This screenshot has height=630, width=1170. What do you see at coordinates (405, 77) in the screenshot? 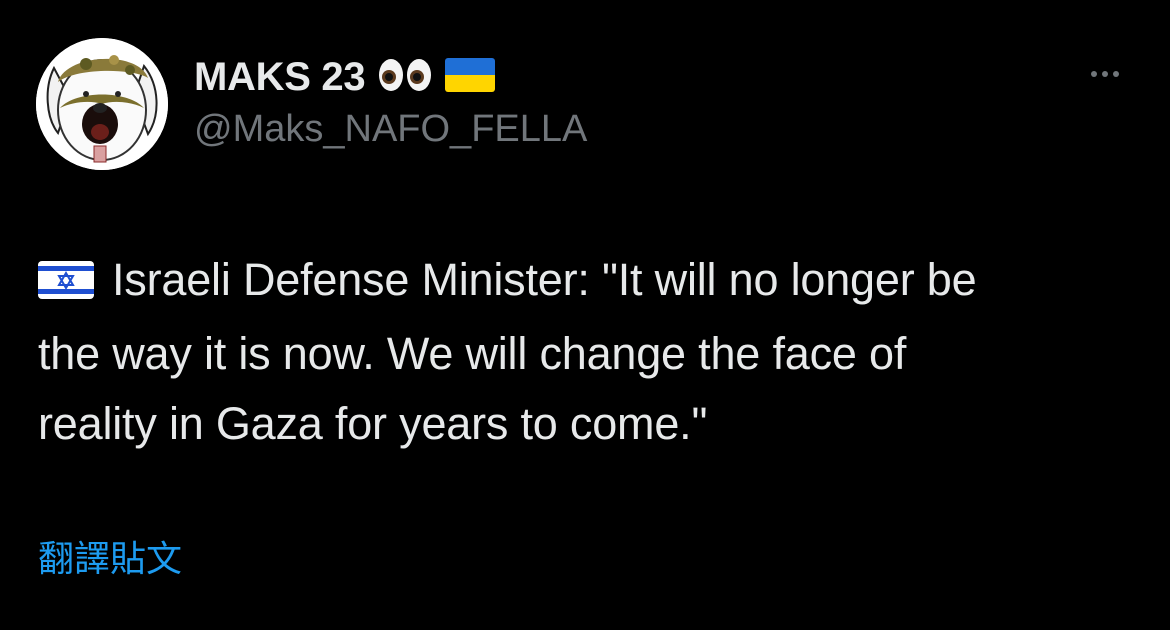
I see `eyes-emoji-icon` at bounding box center [405, 77].